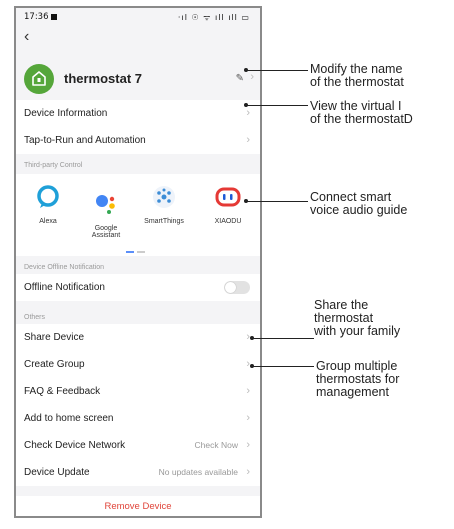 The height and width of the screenshot is (529, 454). I want to click on callout-virtual: View the virtual I of the thermostatD, so click(361, 112).